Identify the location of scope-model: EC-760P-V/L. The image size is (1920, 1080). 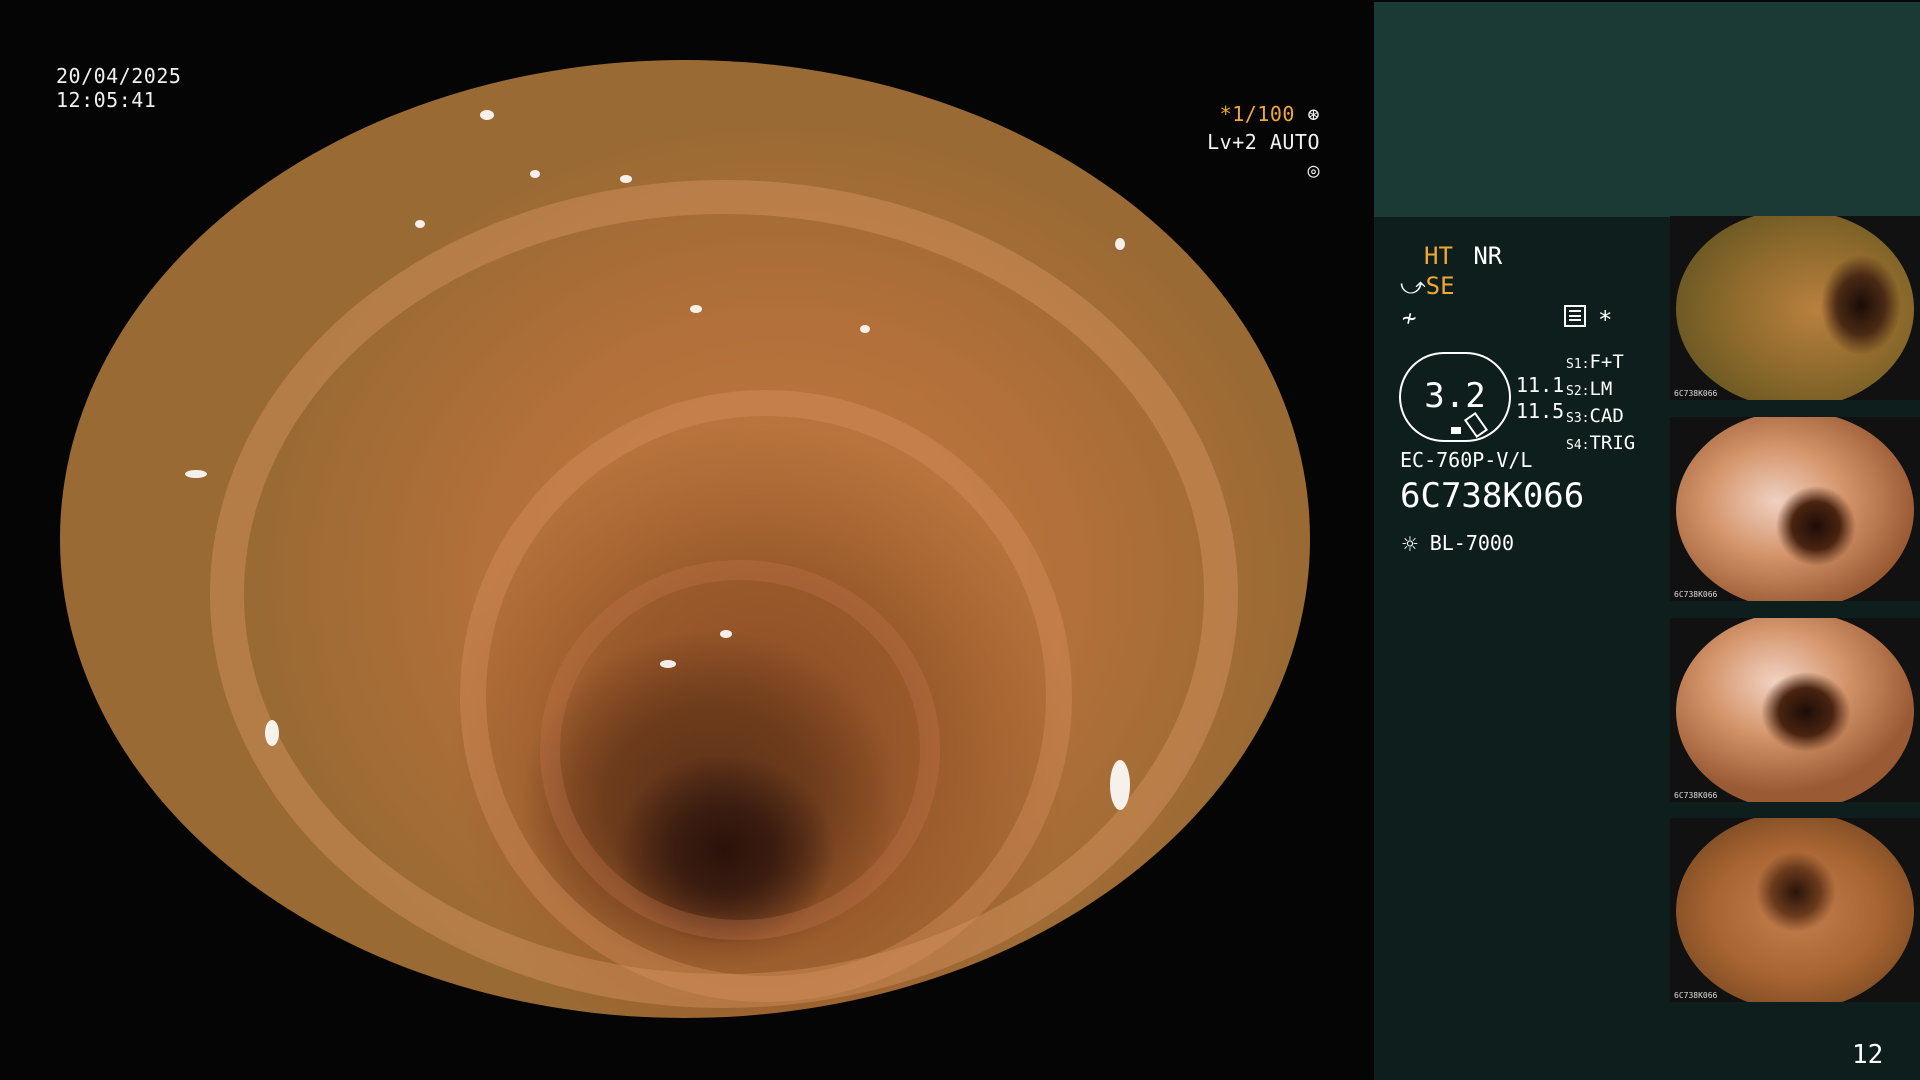
(1466, 460).